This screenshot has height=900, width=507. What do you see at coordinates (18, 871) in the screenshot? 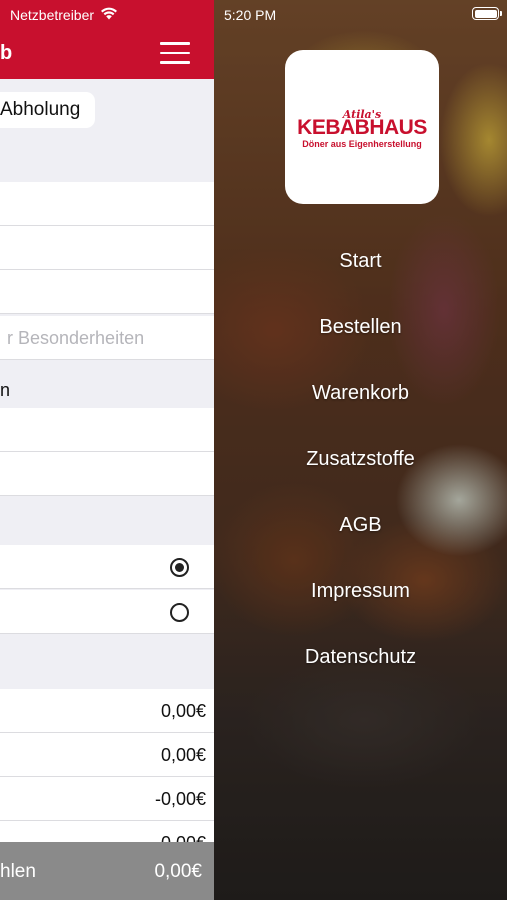
I see `checkout-label: hlen` at bounding box center [18, 871].